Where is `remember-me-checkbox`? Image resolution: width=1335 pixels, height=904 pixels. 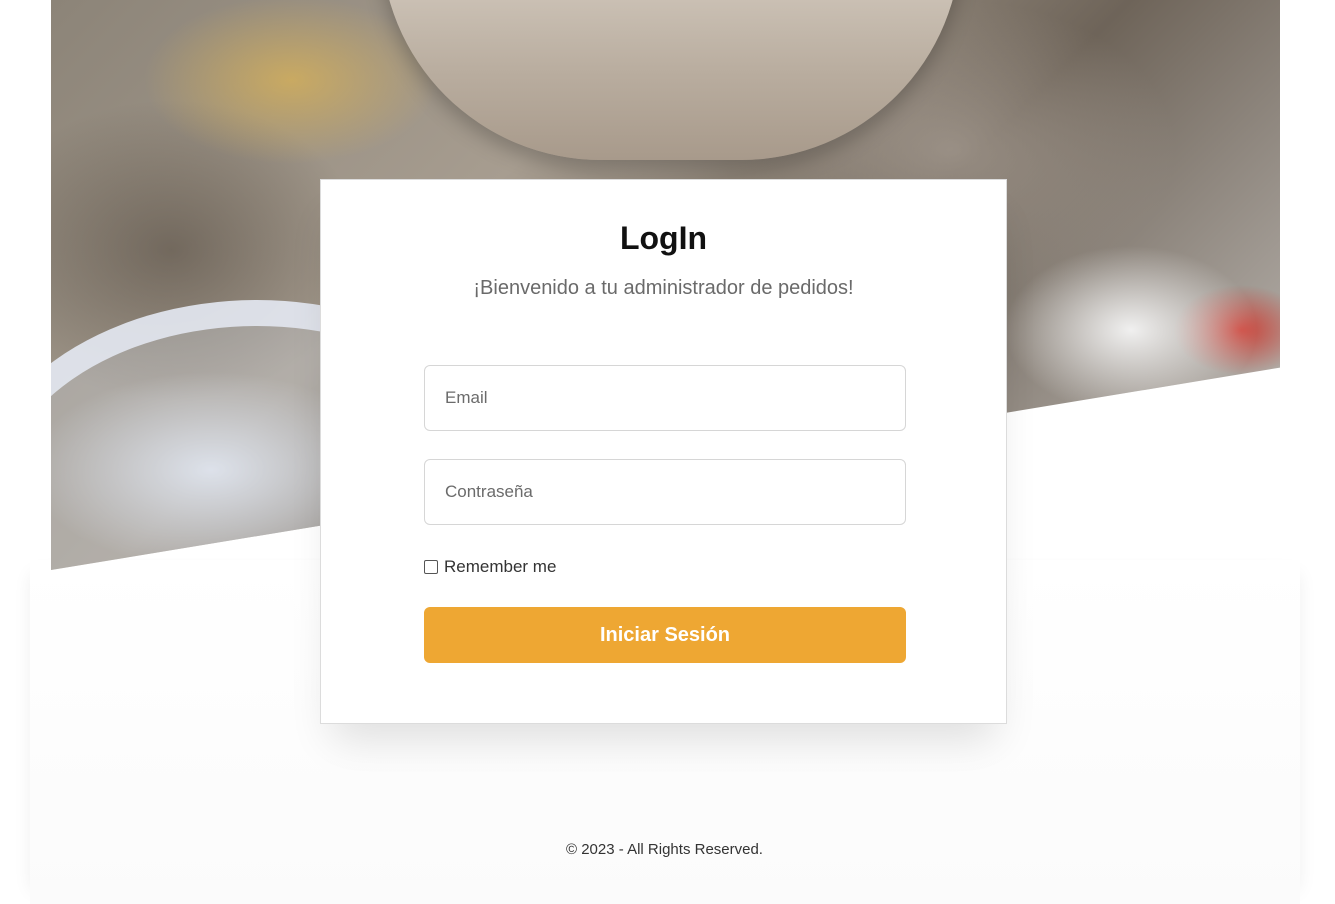 remember-me-checkbox is located at coordinates (431, 567).